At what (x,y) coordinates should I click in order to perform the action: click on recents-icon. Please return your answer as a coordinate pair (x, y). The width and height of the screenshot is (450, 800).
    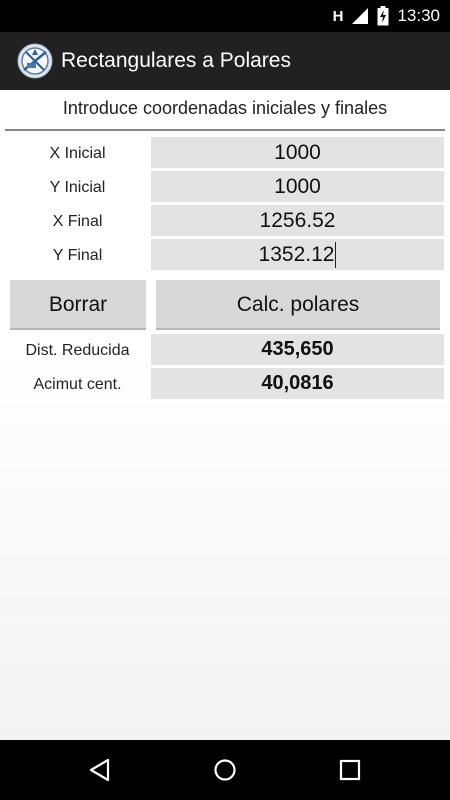
    Looking at the image, I should click on (350, 770).